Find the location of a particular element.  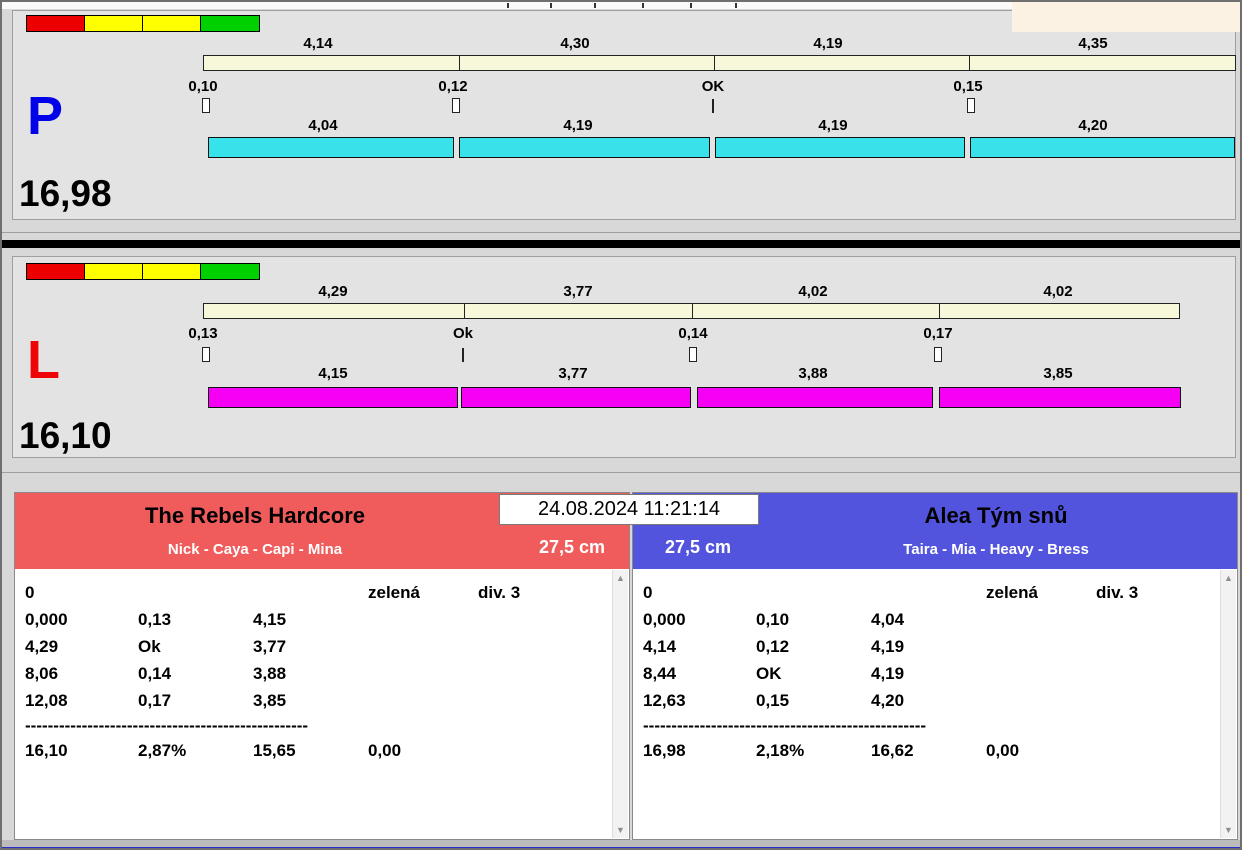

split-time-label: 4,02 is located at coordinates (1058, 291).